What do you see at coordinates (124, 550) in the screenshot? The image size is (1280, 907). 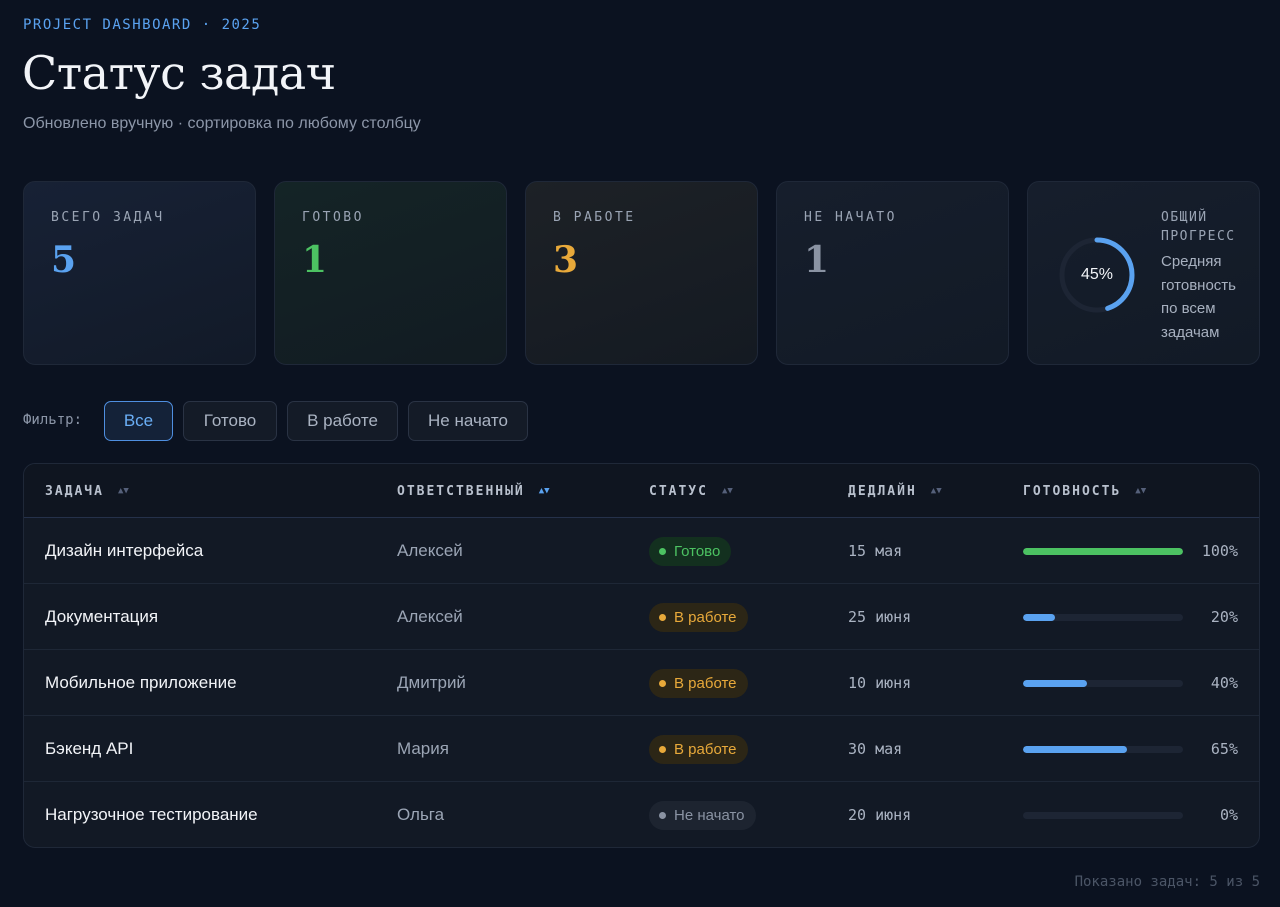 I see `task-name: Дизайн интерфейса` at bounding box center [124, 550].